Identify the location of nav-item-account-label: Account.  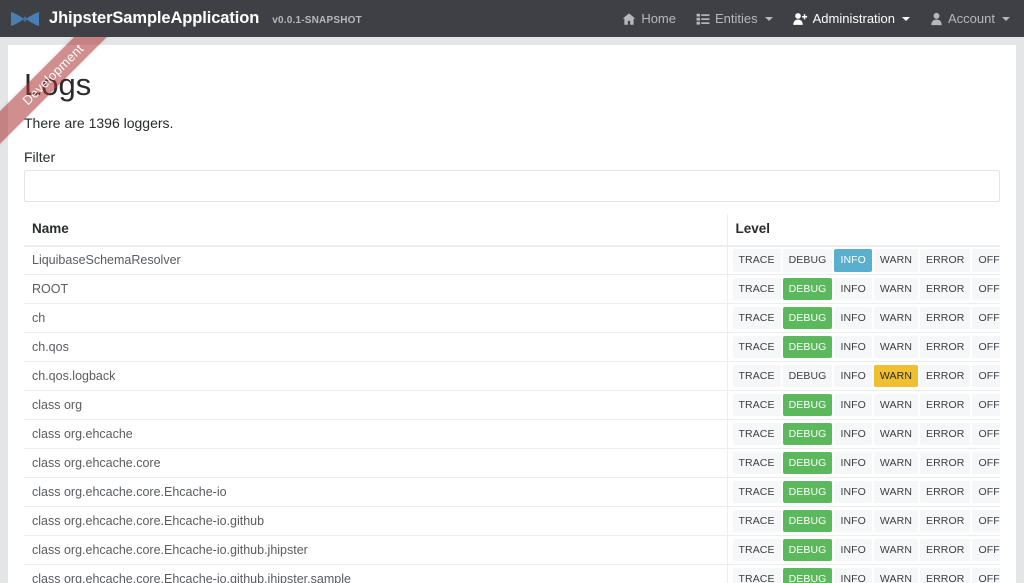
(971, 18).